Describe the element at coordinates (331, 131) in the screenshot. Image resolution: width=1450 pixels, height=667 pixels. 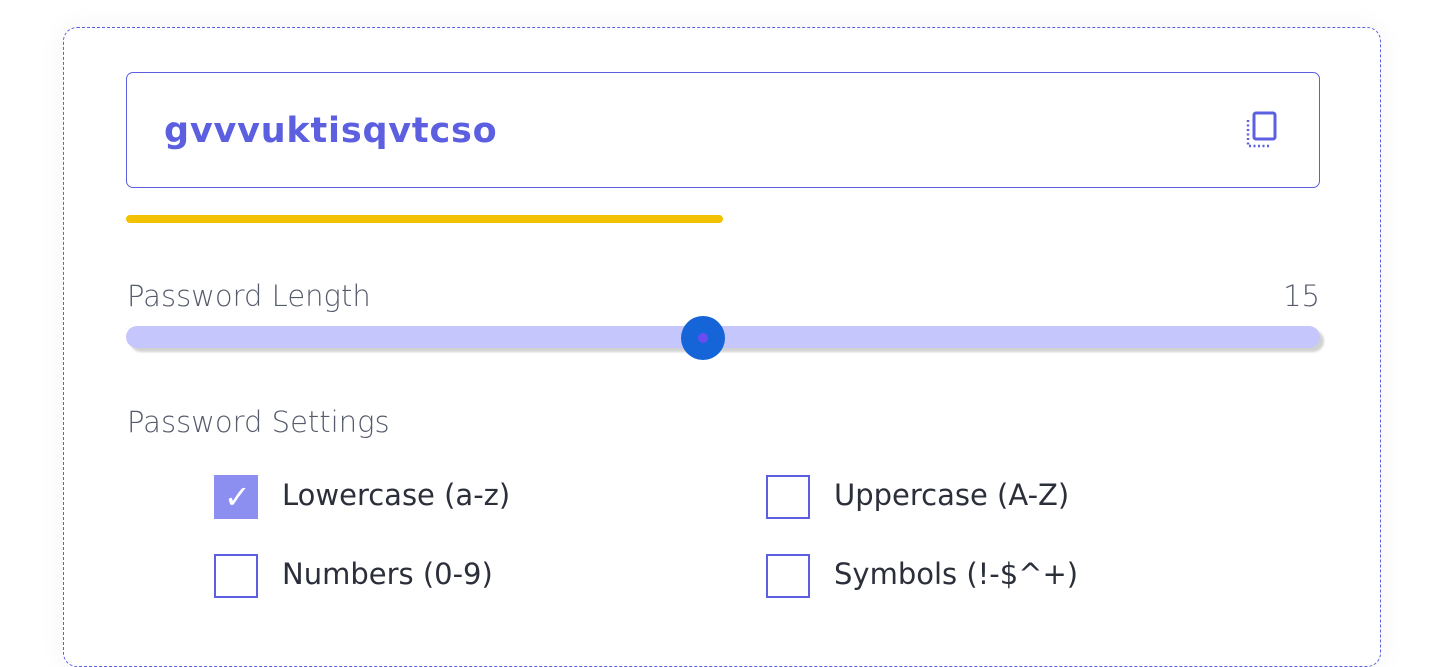
I see `password-text: gvvvuktisqvtcso` at that location.